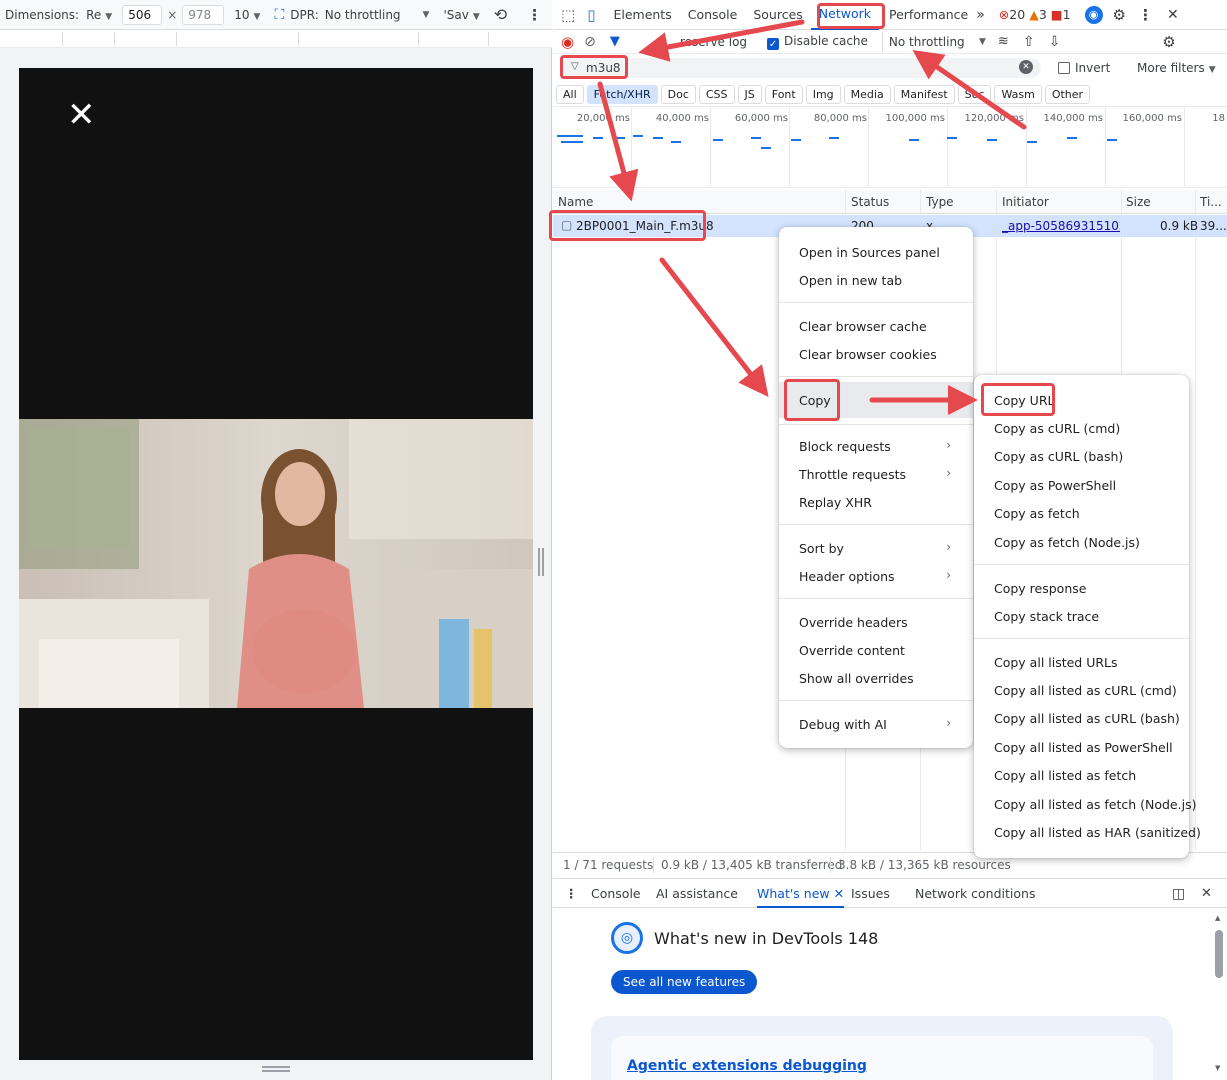  What do you see at coordinates (571, 893) in the screenshot?
I see `drawer-menu-icon: ⋮` at bounding box center [571, 893].